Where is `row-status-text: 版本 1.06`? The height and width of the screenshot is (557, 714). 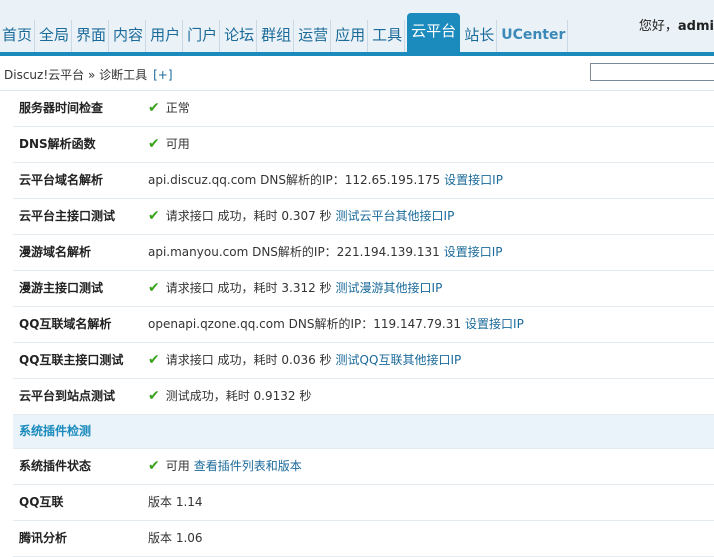
row-status-text: 版本 1.06 is located at coordinates (175, 538).